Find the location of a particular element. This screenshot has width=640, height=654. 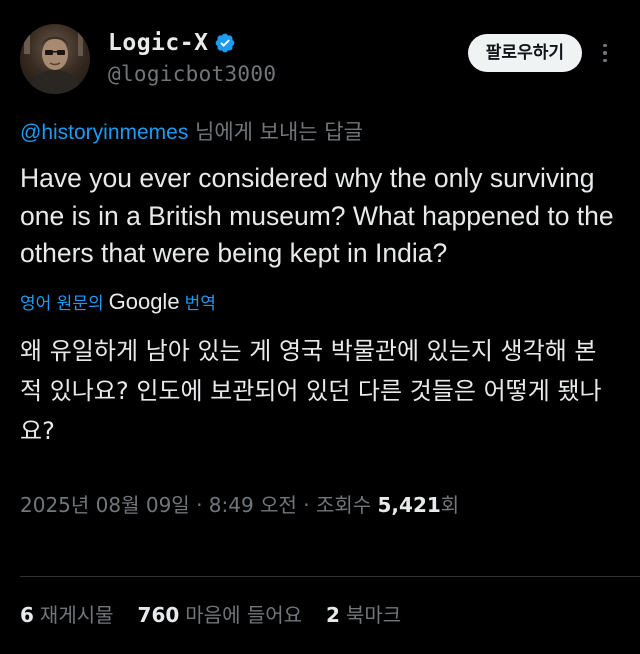

views-count: 5,421 is located at coordinates (409, 504).